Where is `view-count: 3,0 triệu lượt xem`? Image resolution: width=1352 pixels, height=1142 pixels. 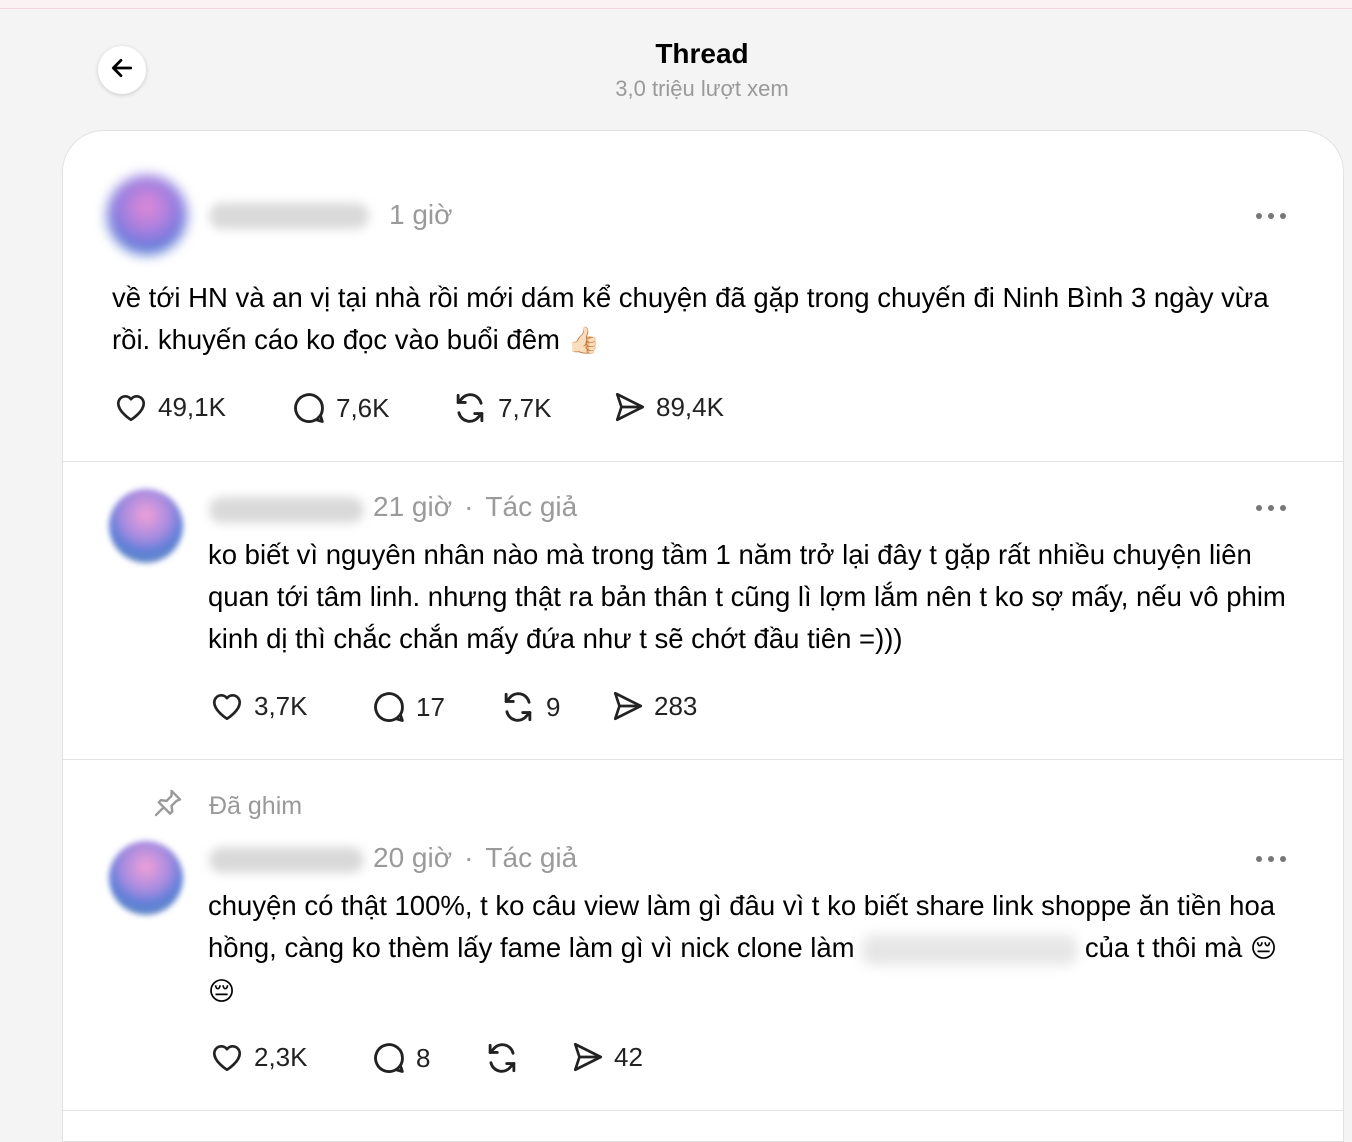 view-count: 3,0 triệu lượt xem is located at coordinates (702, 88).